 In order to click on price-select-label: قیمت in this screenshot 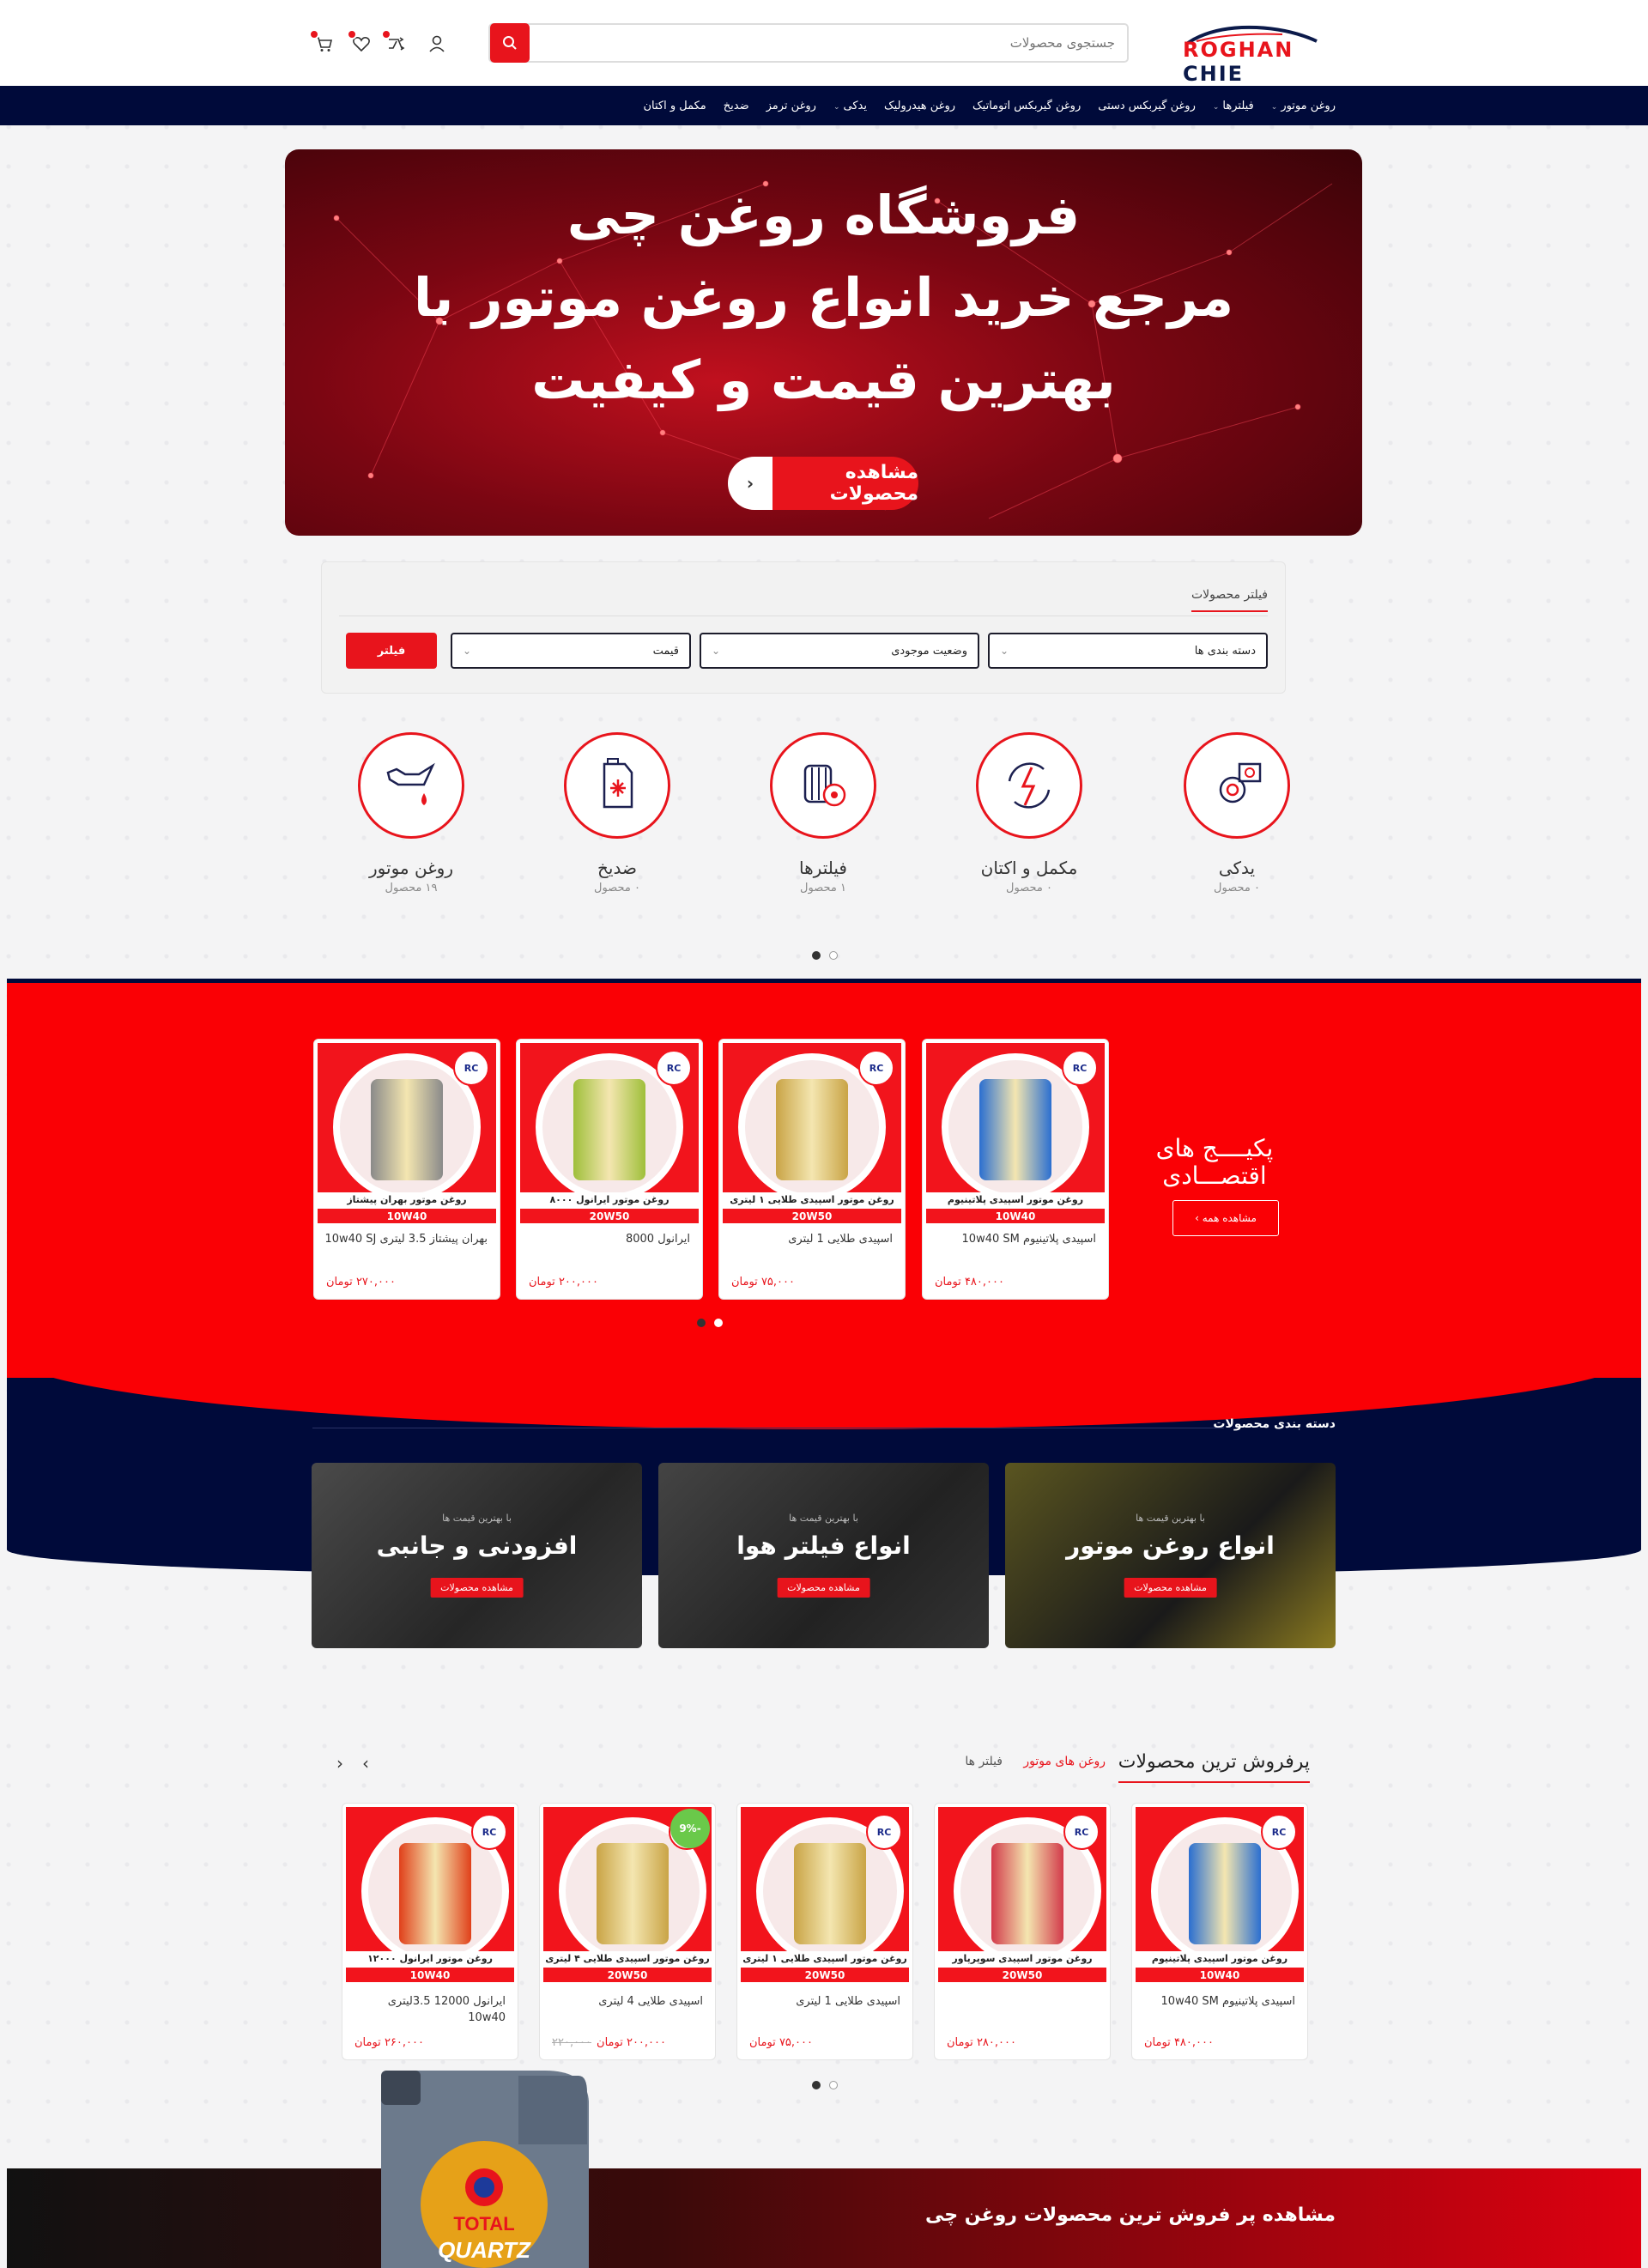, I will do `click(665, 651)`.